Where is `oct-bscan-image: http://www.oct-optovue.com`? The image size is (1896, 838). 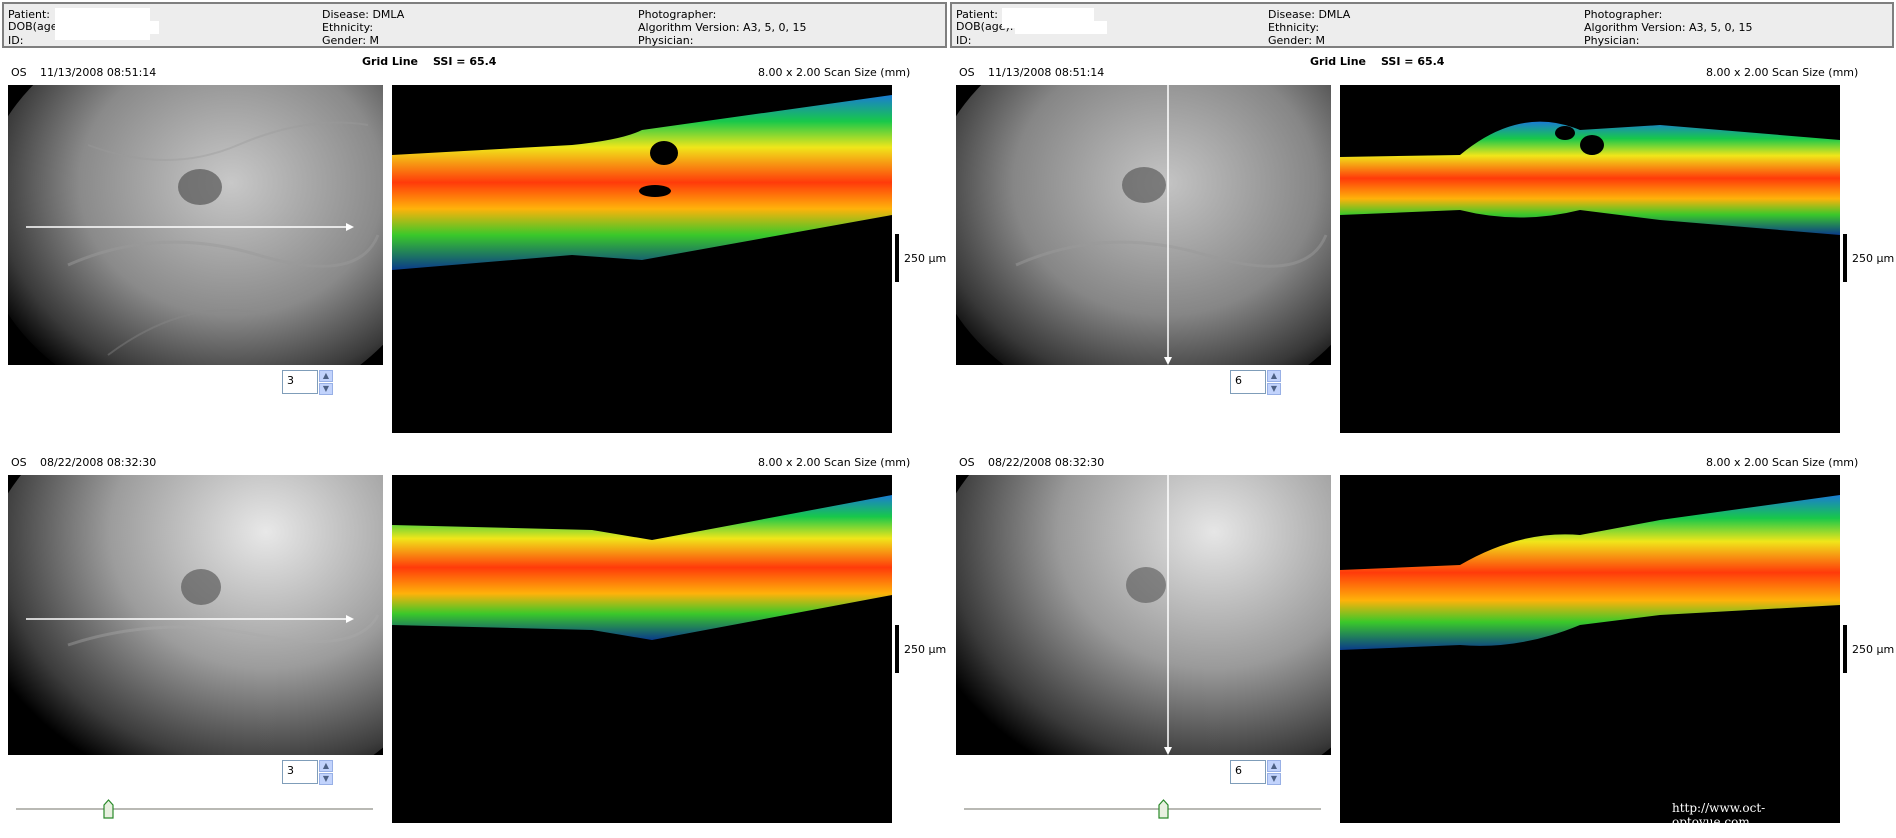
oct-bscan-image: http://www.oct-optovue.com is located at coordinates (1590, 649).